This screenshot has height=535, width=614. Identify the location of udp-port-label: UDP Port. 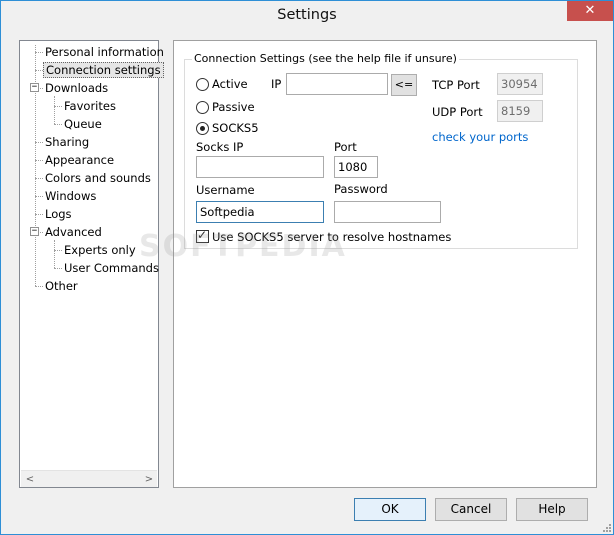
(457, 112).